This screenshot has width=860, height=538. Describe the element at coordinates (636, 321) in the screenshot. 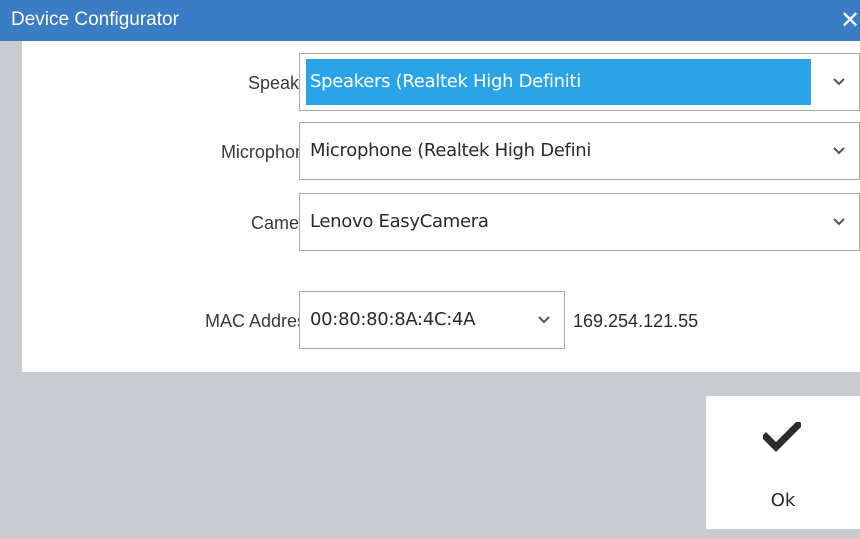

I see `ip-address: 169.254.121.55` at that location.